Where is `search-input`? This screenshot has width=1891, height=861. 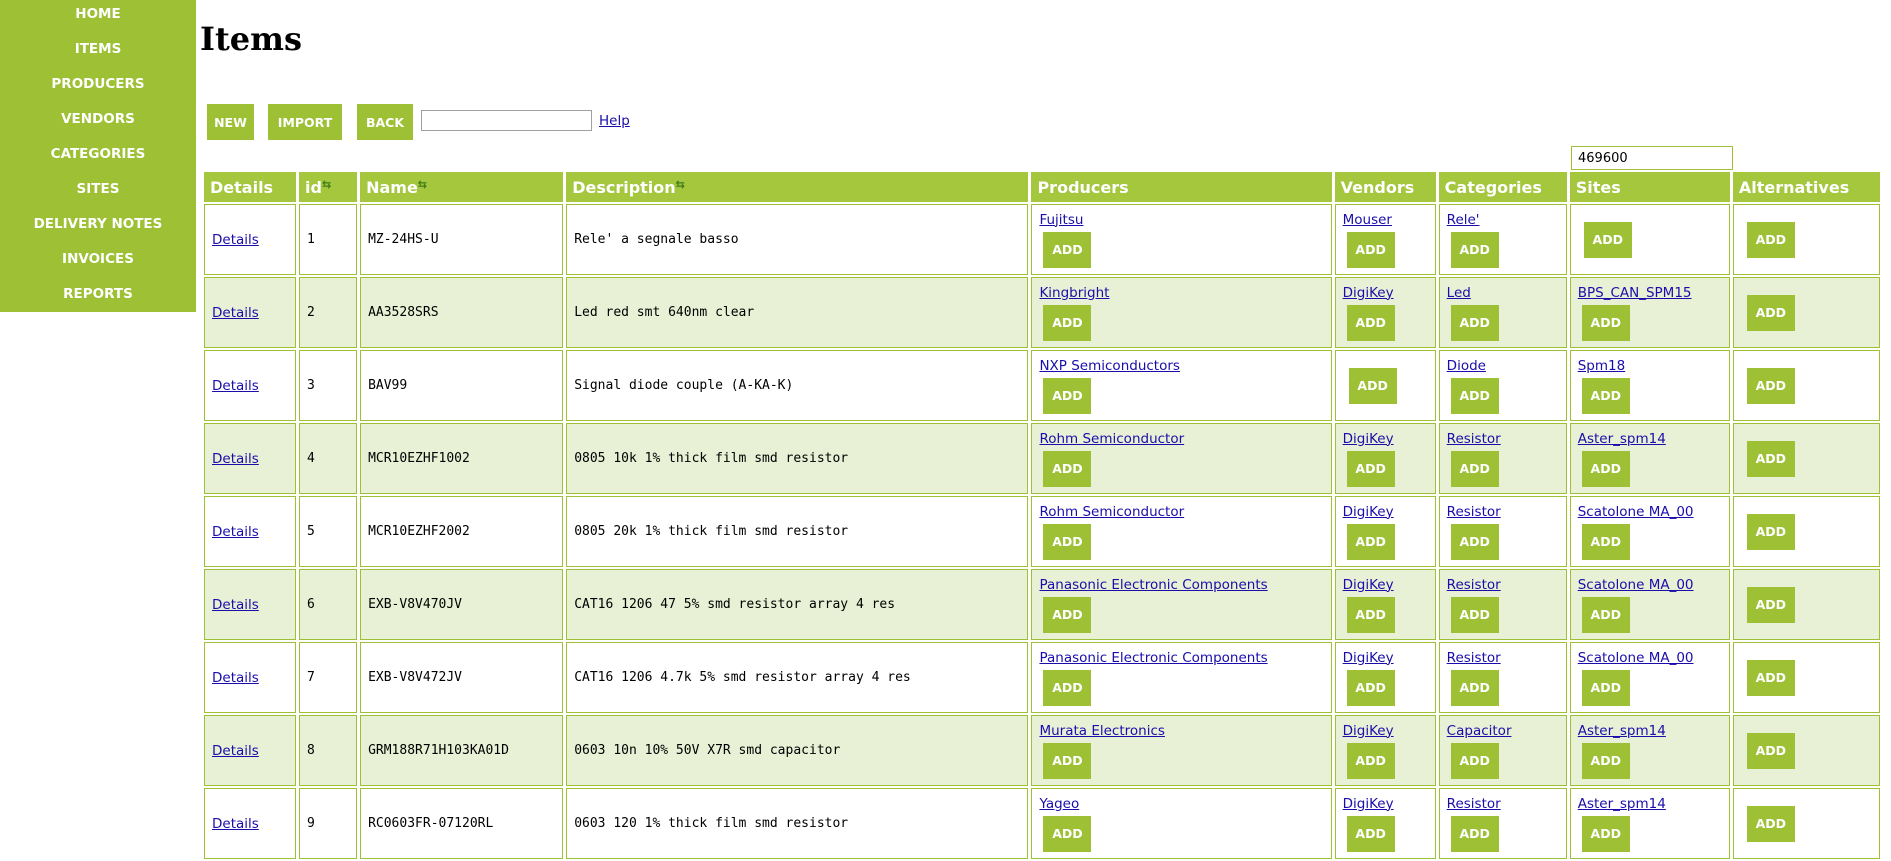 search-input is located at coordinates (506, 120).